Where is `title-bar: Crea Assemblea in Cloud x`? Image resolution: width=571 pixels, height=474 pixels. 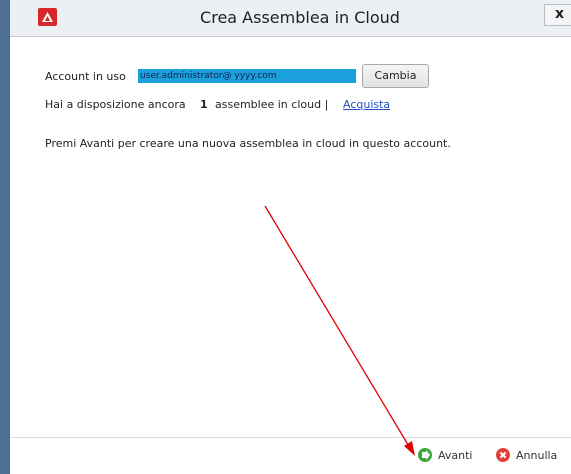 title-bar: Crea Assemblea in Cloud x is located at coordinates (290, 18).